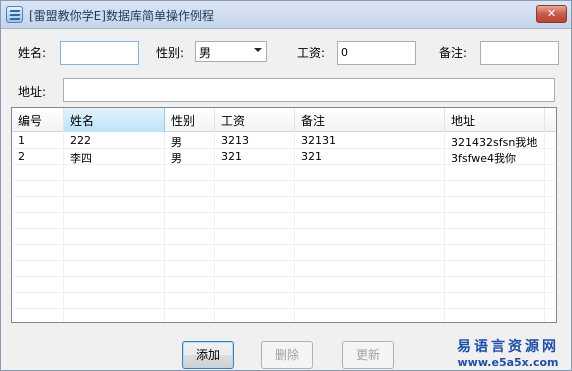 This screenshot has height=371, width=572. I want to click on note-input, so click(519, 53).